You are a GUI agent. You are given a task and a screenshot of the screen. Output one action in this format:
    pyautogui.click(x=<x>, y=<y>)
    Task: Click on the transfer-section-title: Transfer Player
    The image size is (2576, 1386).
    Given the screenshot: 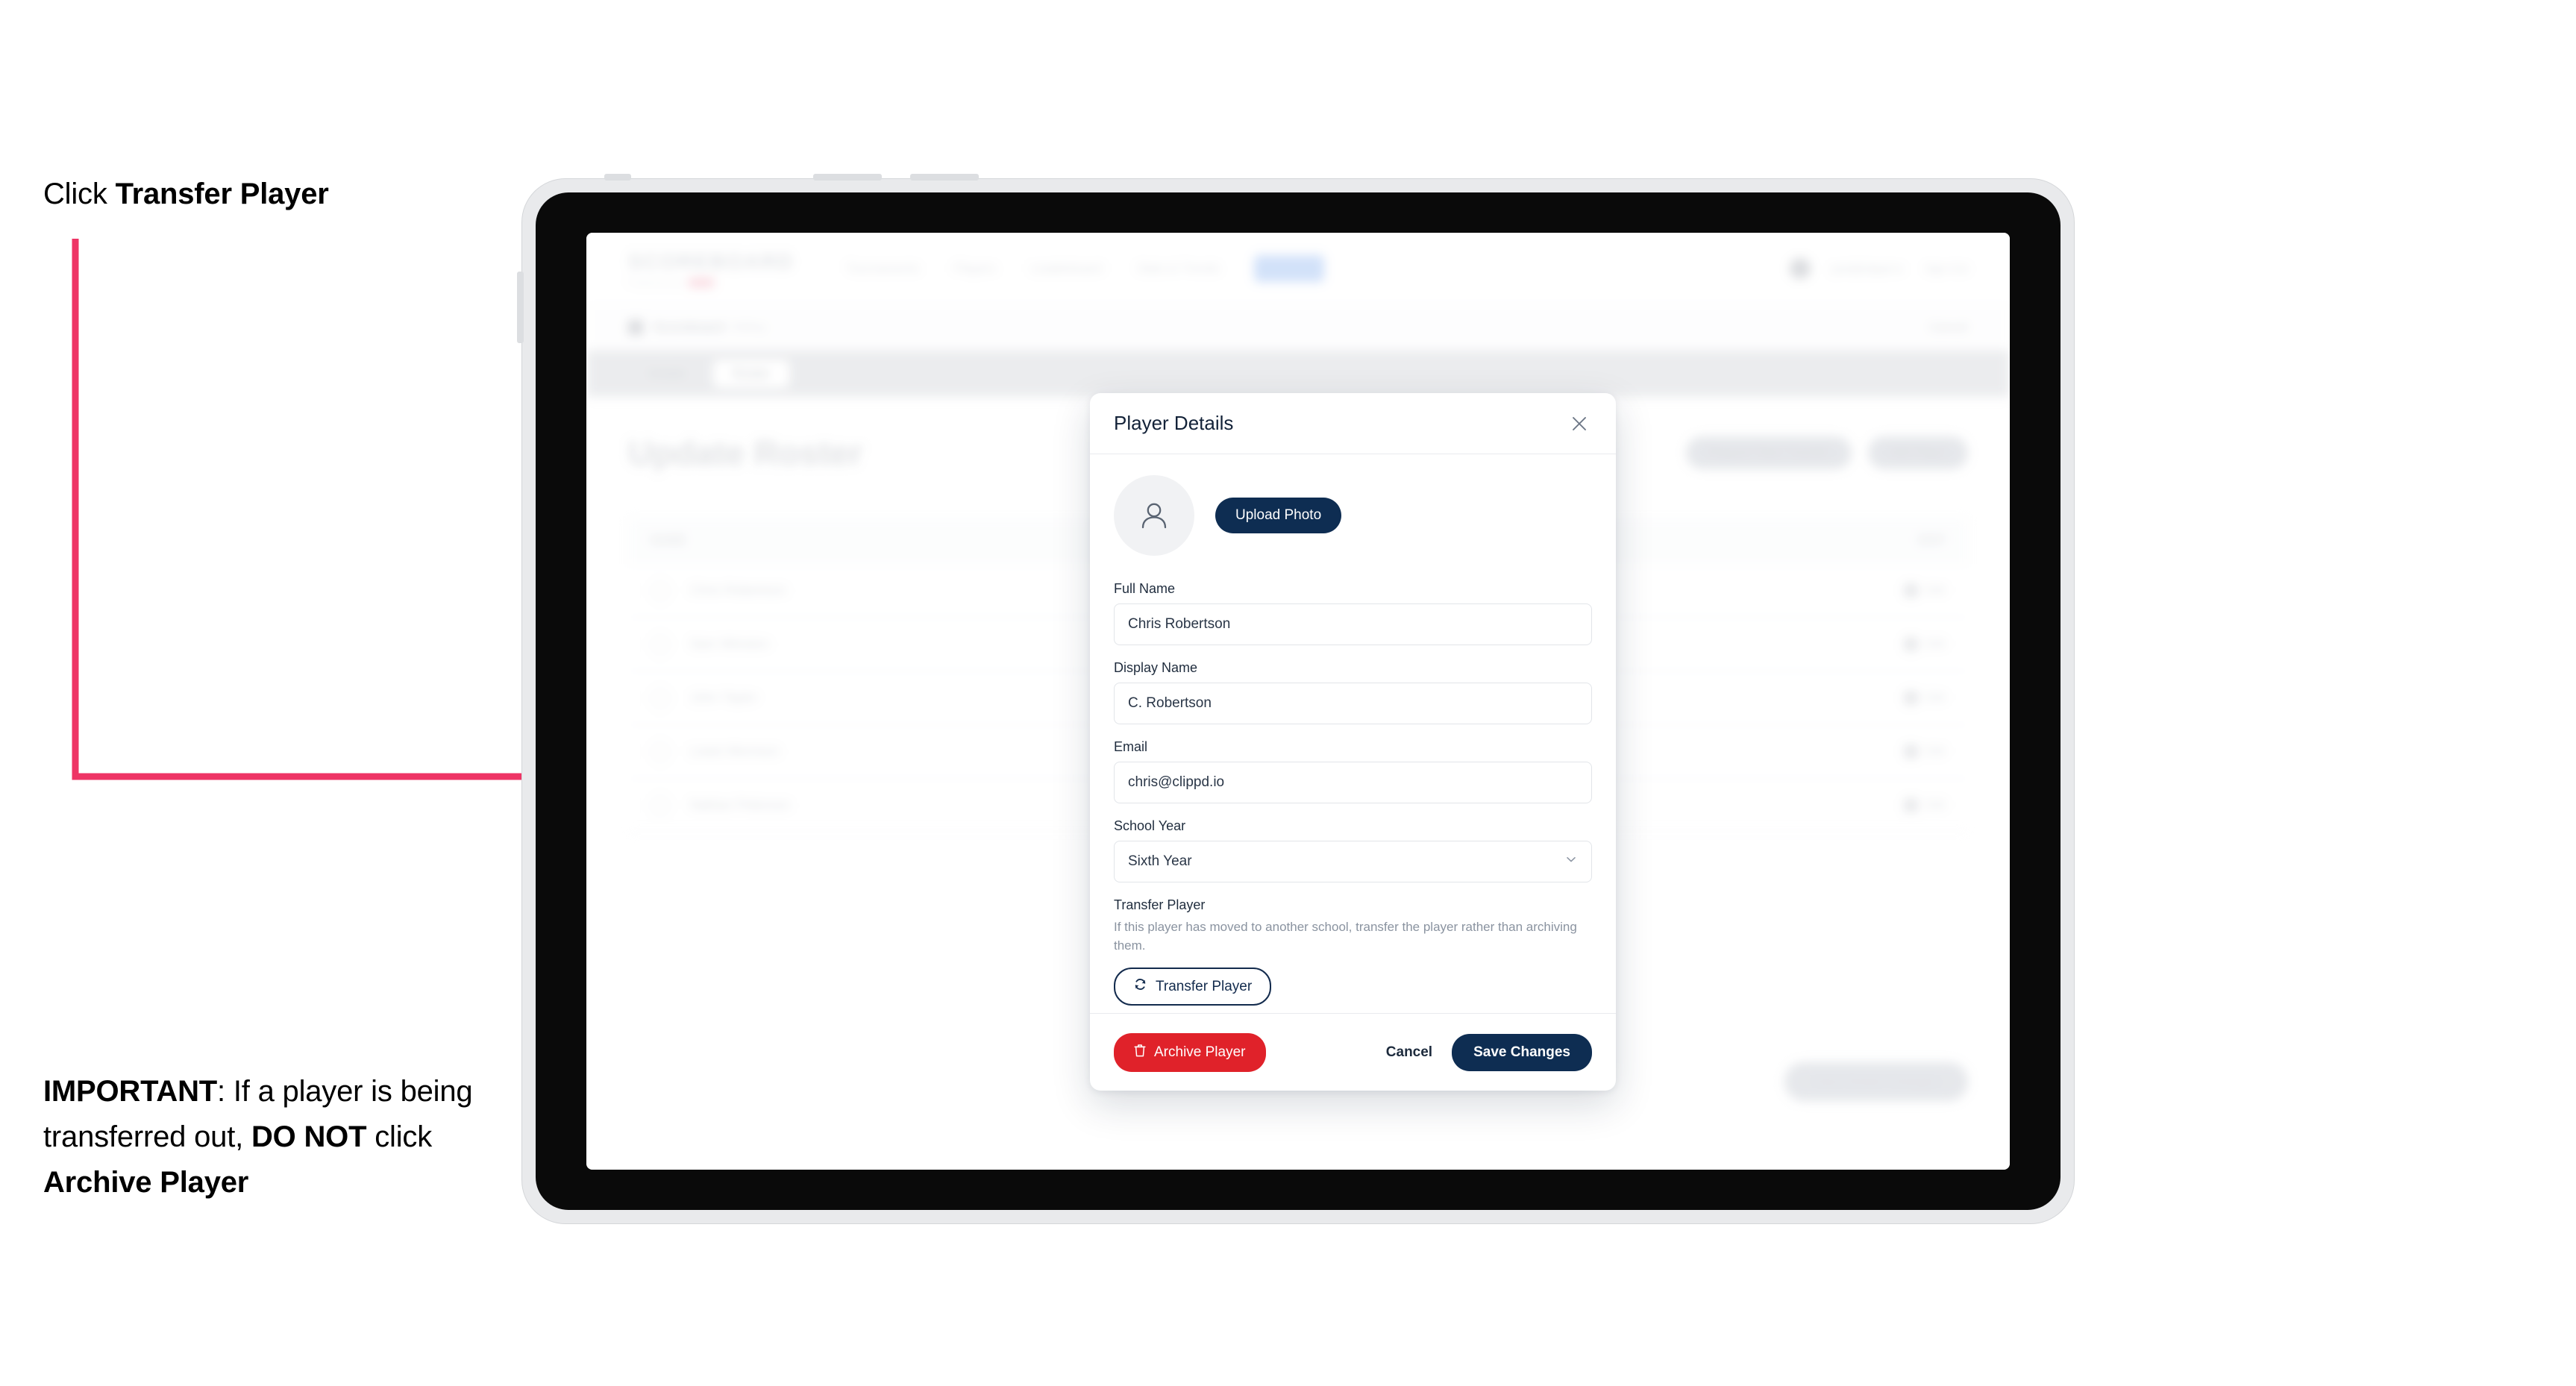 What is the action you would take?
    pyautogui.click(x=1160, y=904)
    